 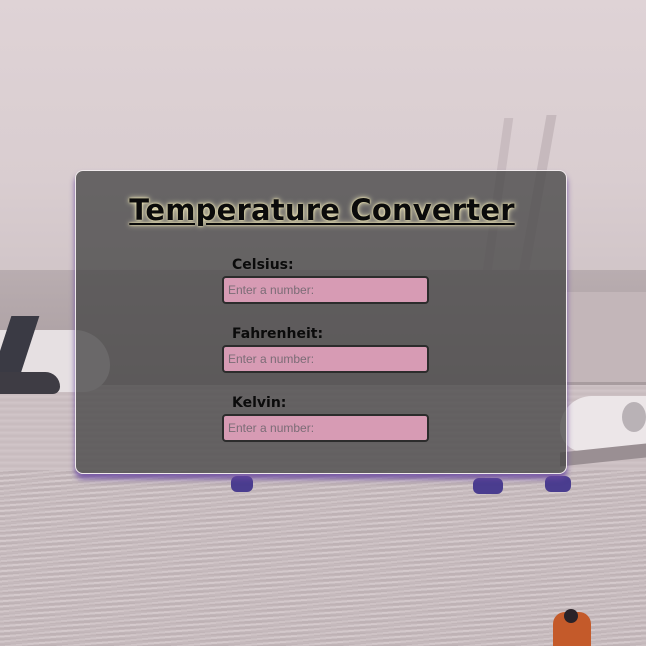 What do you see at coordinates (322, 210) in the screenshot?
I see `page-title: Temperature Converter` at bounding box center [322, 210].